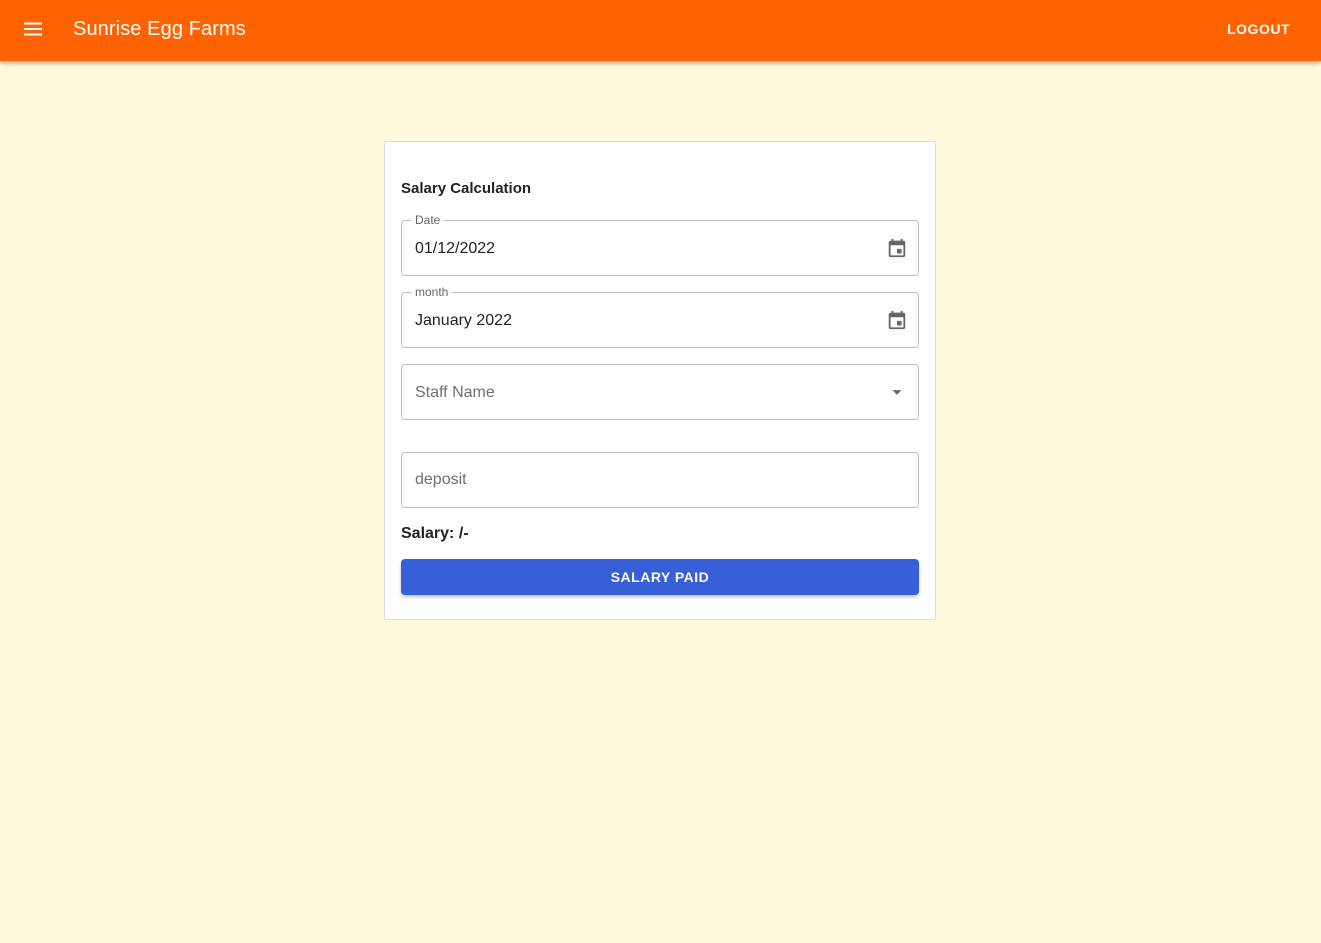 The width and height of the screenshot is (1321, 943). I want to click on month-field-label: month, so click(432, 292).